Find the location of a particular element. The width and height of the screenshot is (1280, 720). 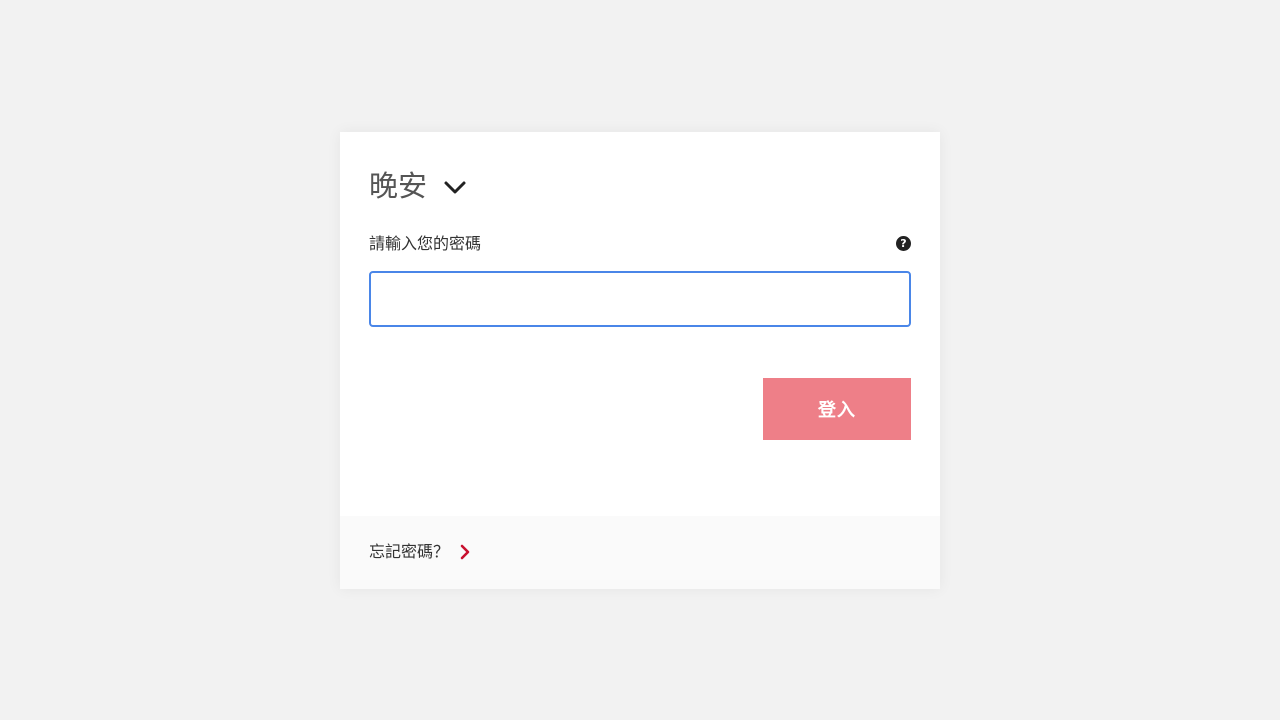

password-input is located at coordinates (640, 299).